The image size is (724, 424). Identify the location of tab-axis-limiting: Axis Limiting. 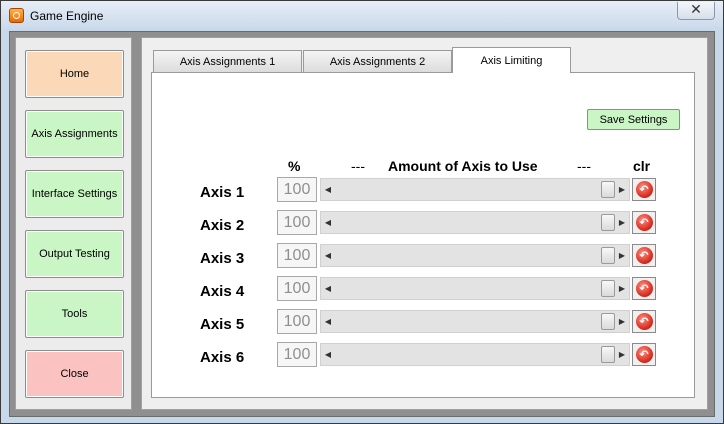
(511, 60).